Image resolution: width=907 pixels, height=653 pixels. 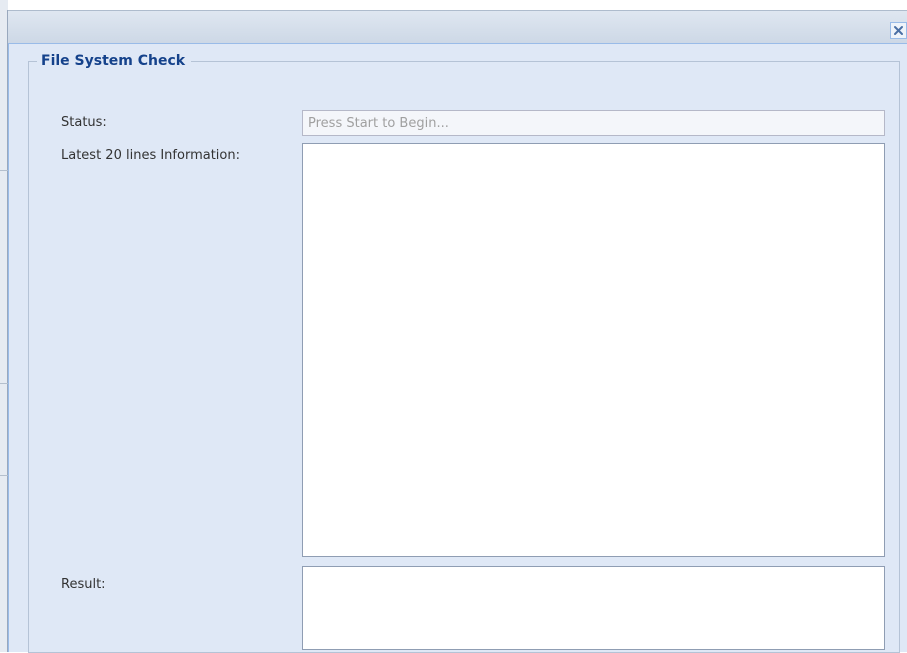 What do you see at coordinates (457, 27) in the screenshot?
I see `window-titlebar` at bounding box center [457, 27].